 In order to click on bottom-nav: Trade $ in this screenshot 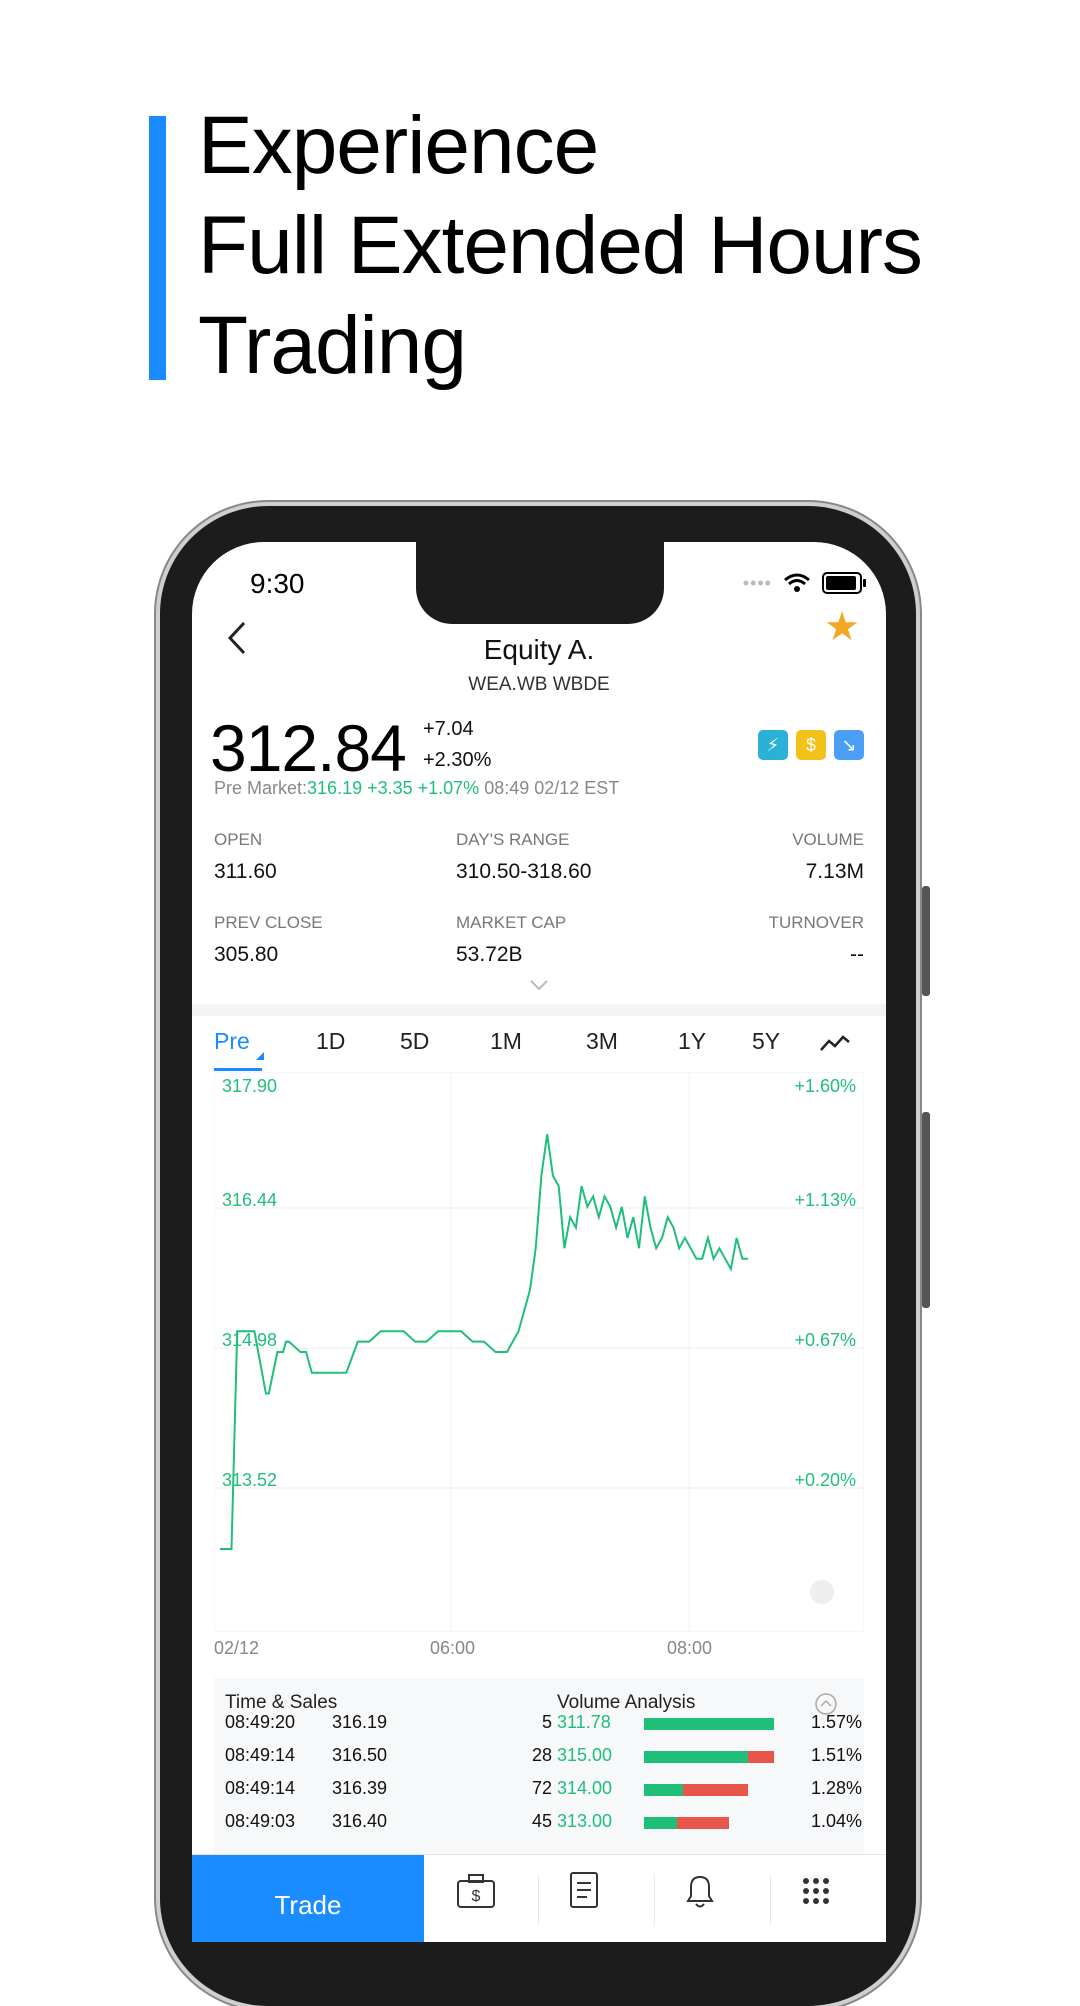, I will do `click(539, 1898)`.